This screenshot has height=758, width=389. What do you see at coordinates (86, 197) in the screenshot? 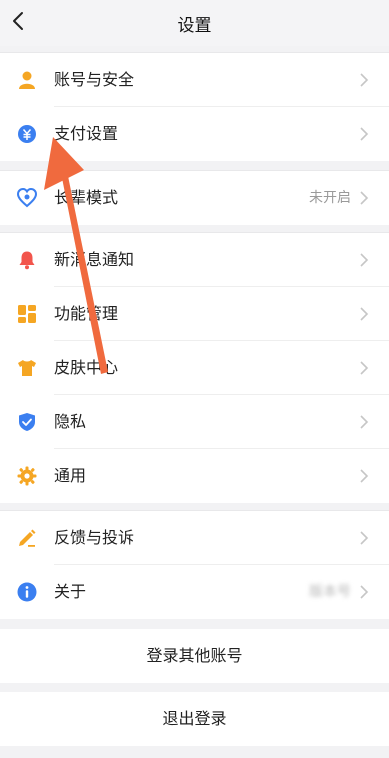
I see `row-label: 长辈模式` at bounding box center [86, 197].